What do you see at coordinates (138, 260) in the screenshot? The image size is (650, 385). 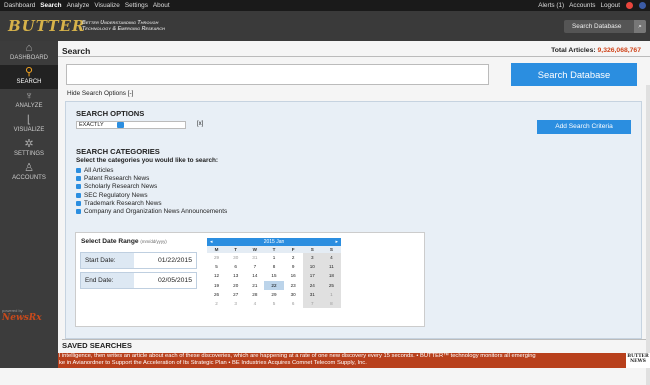 I see `start-date-field: Start Date: 01/22/2015` at bounding box center [138, 260].